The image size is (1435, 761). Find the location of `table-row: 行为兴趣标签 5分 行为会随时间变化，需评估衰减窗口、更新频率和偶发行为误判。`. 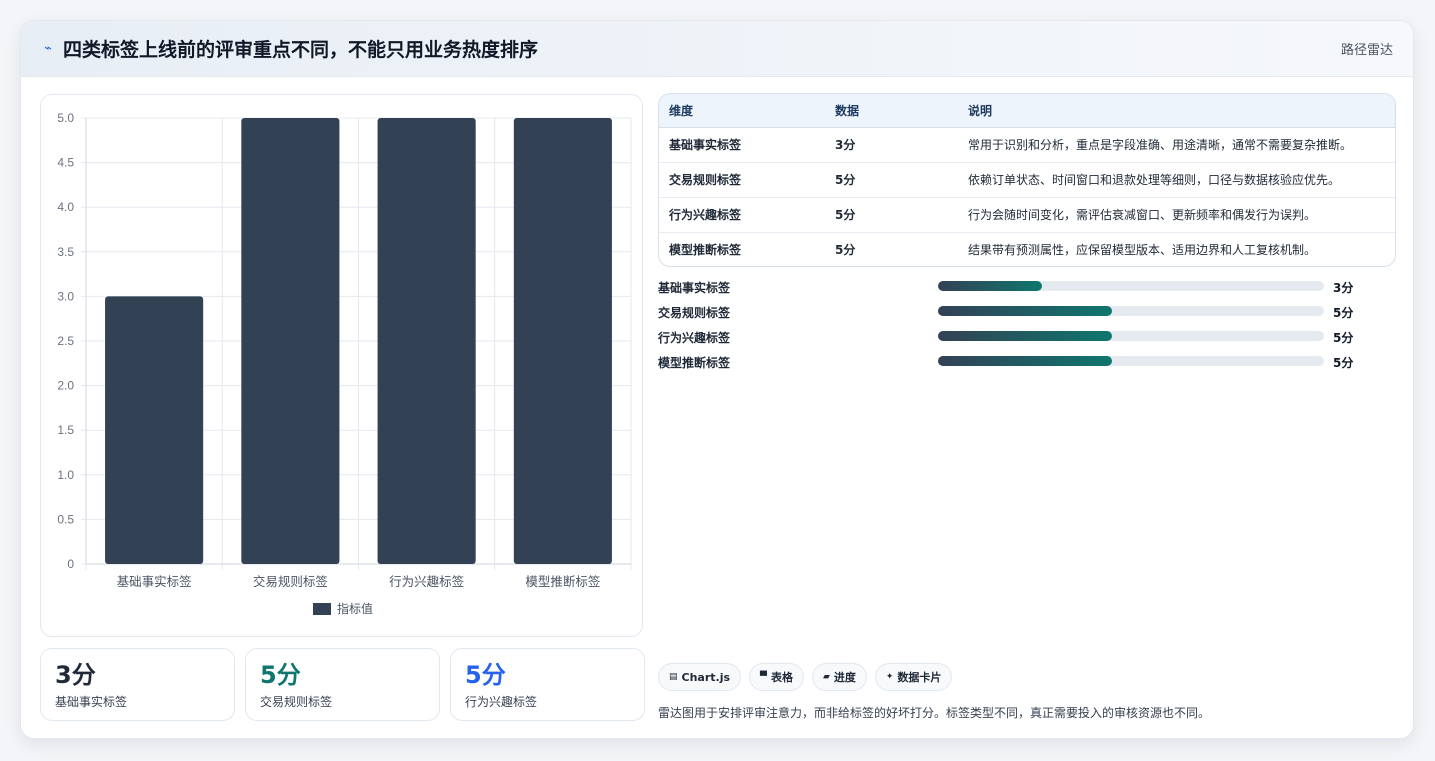

table-row: 行为兴趣标签 5分 行为会随时间变化，需评估衰减窗口、更新频率和偶发行为误判。 is located at coordinates (1027, 215).